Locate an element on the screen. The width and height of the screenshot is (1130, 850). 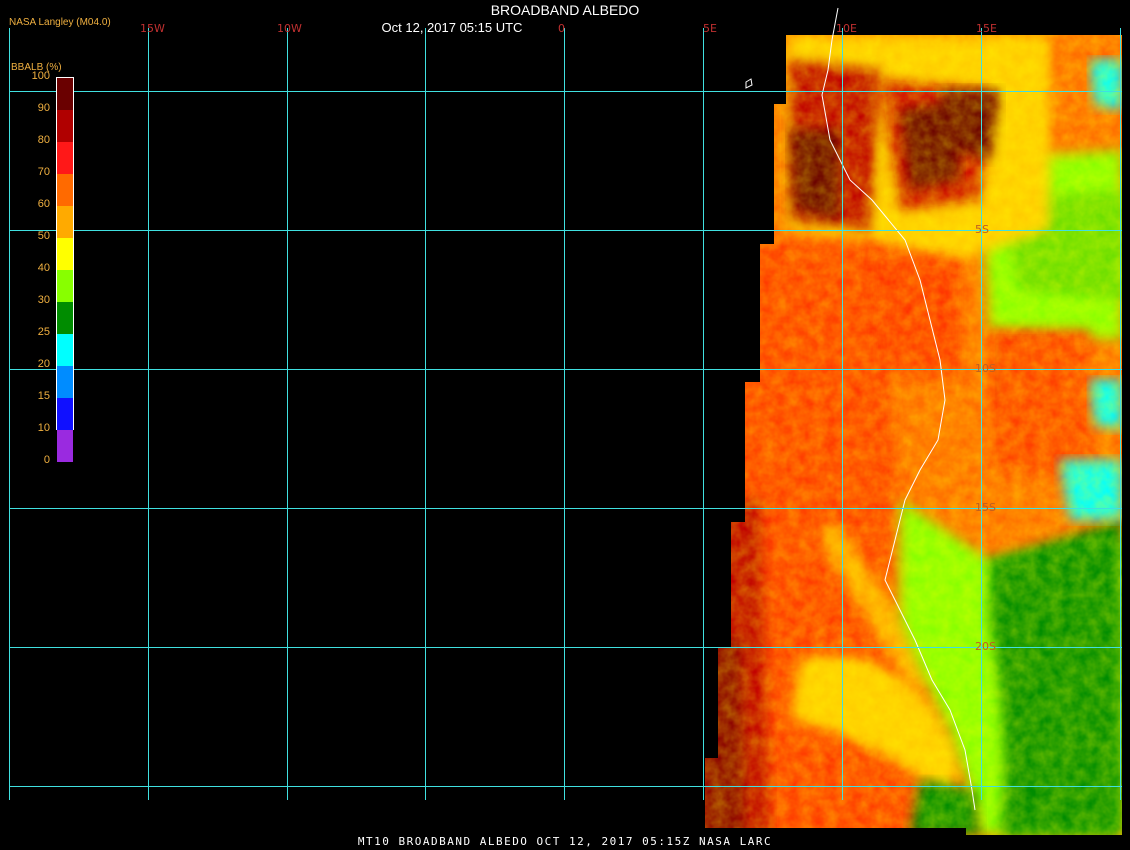
lon-label-10w: 10W is located at coordinates (289, 28).